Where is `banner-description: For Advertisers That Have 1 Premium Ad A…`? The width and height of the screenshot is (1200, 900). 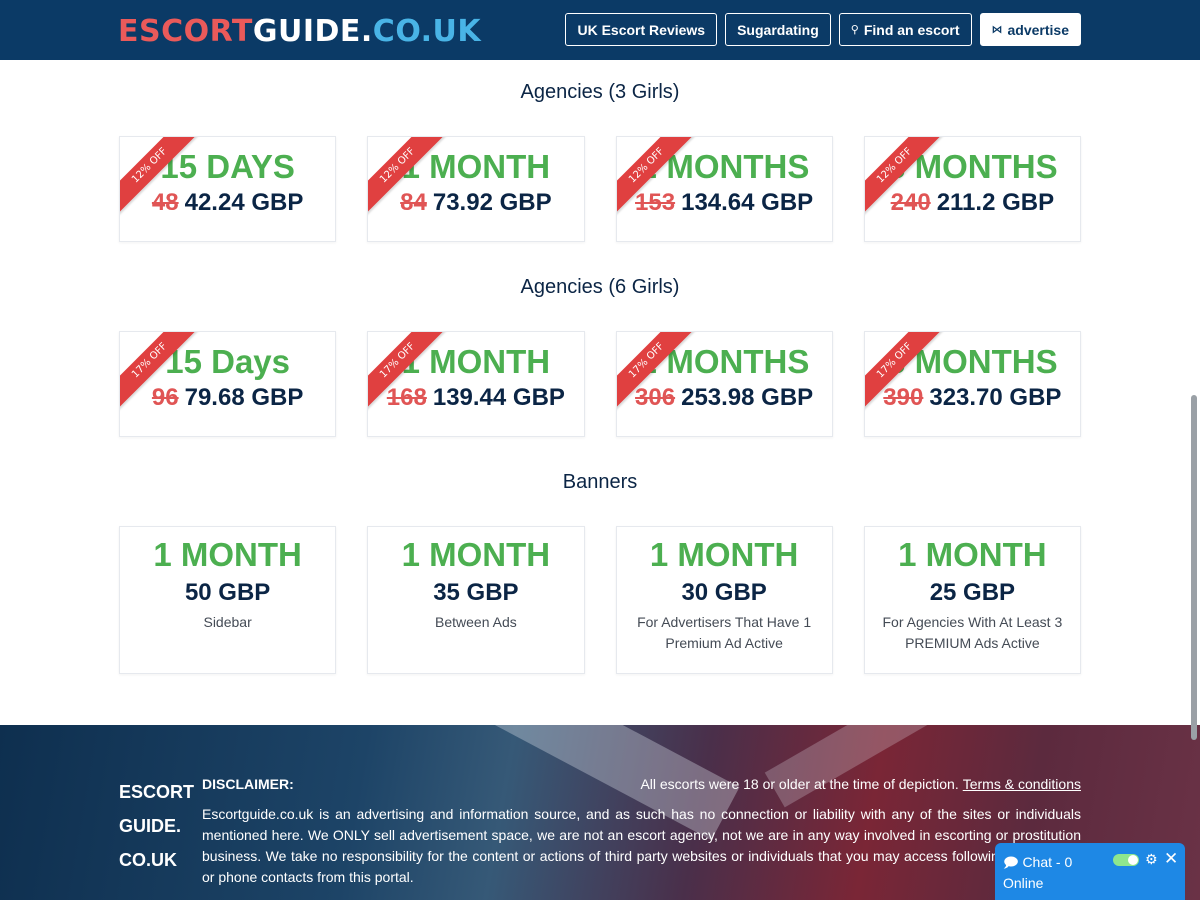 banner-description: For Advertisers That Have 1 Premium Ad A… is located at coordinates (724, 632).